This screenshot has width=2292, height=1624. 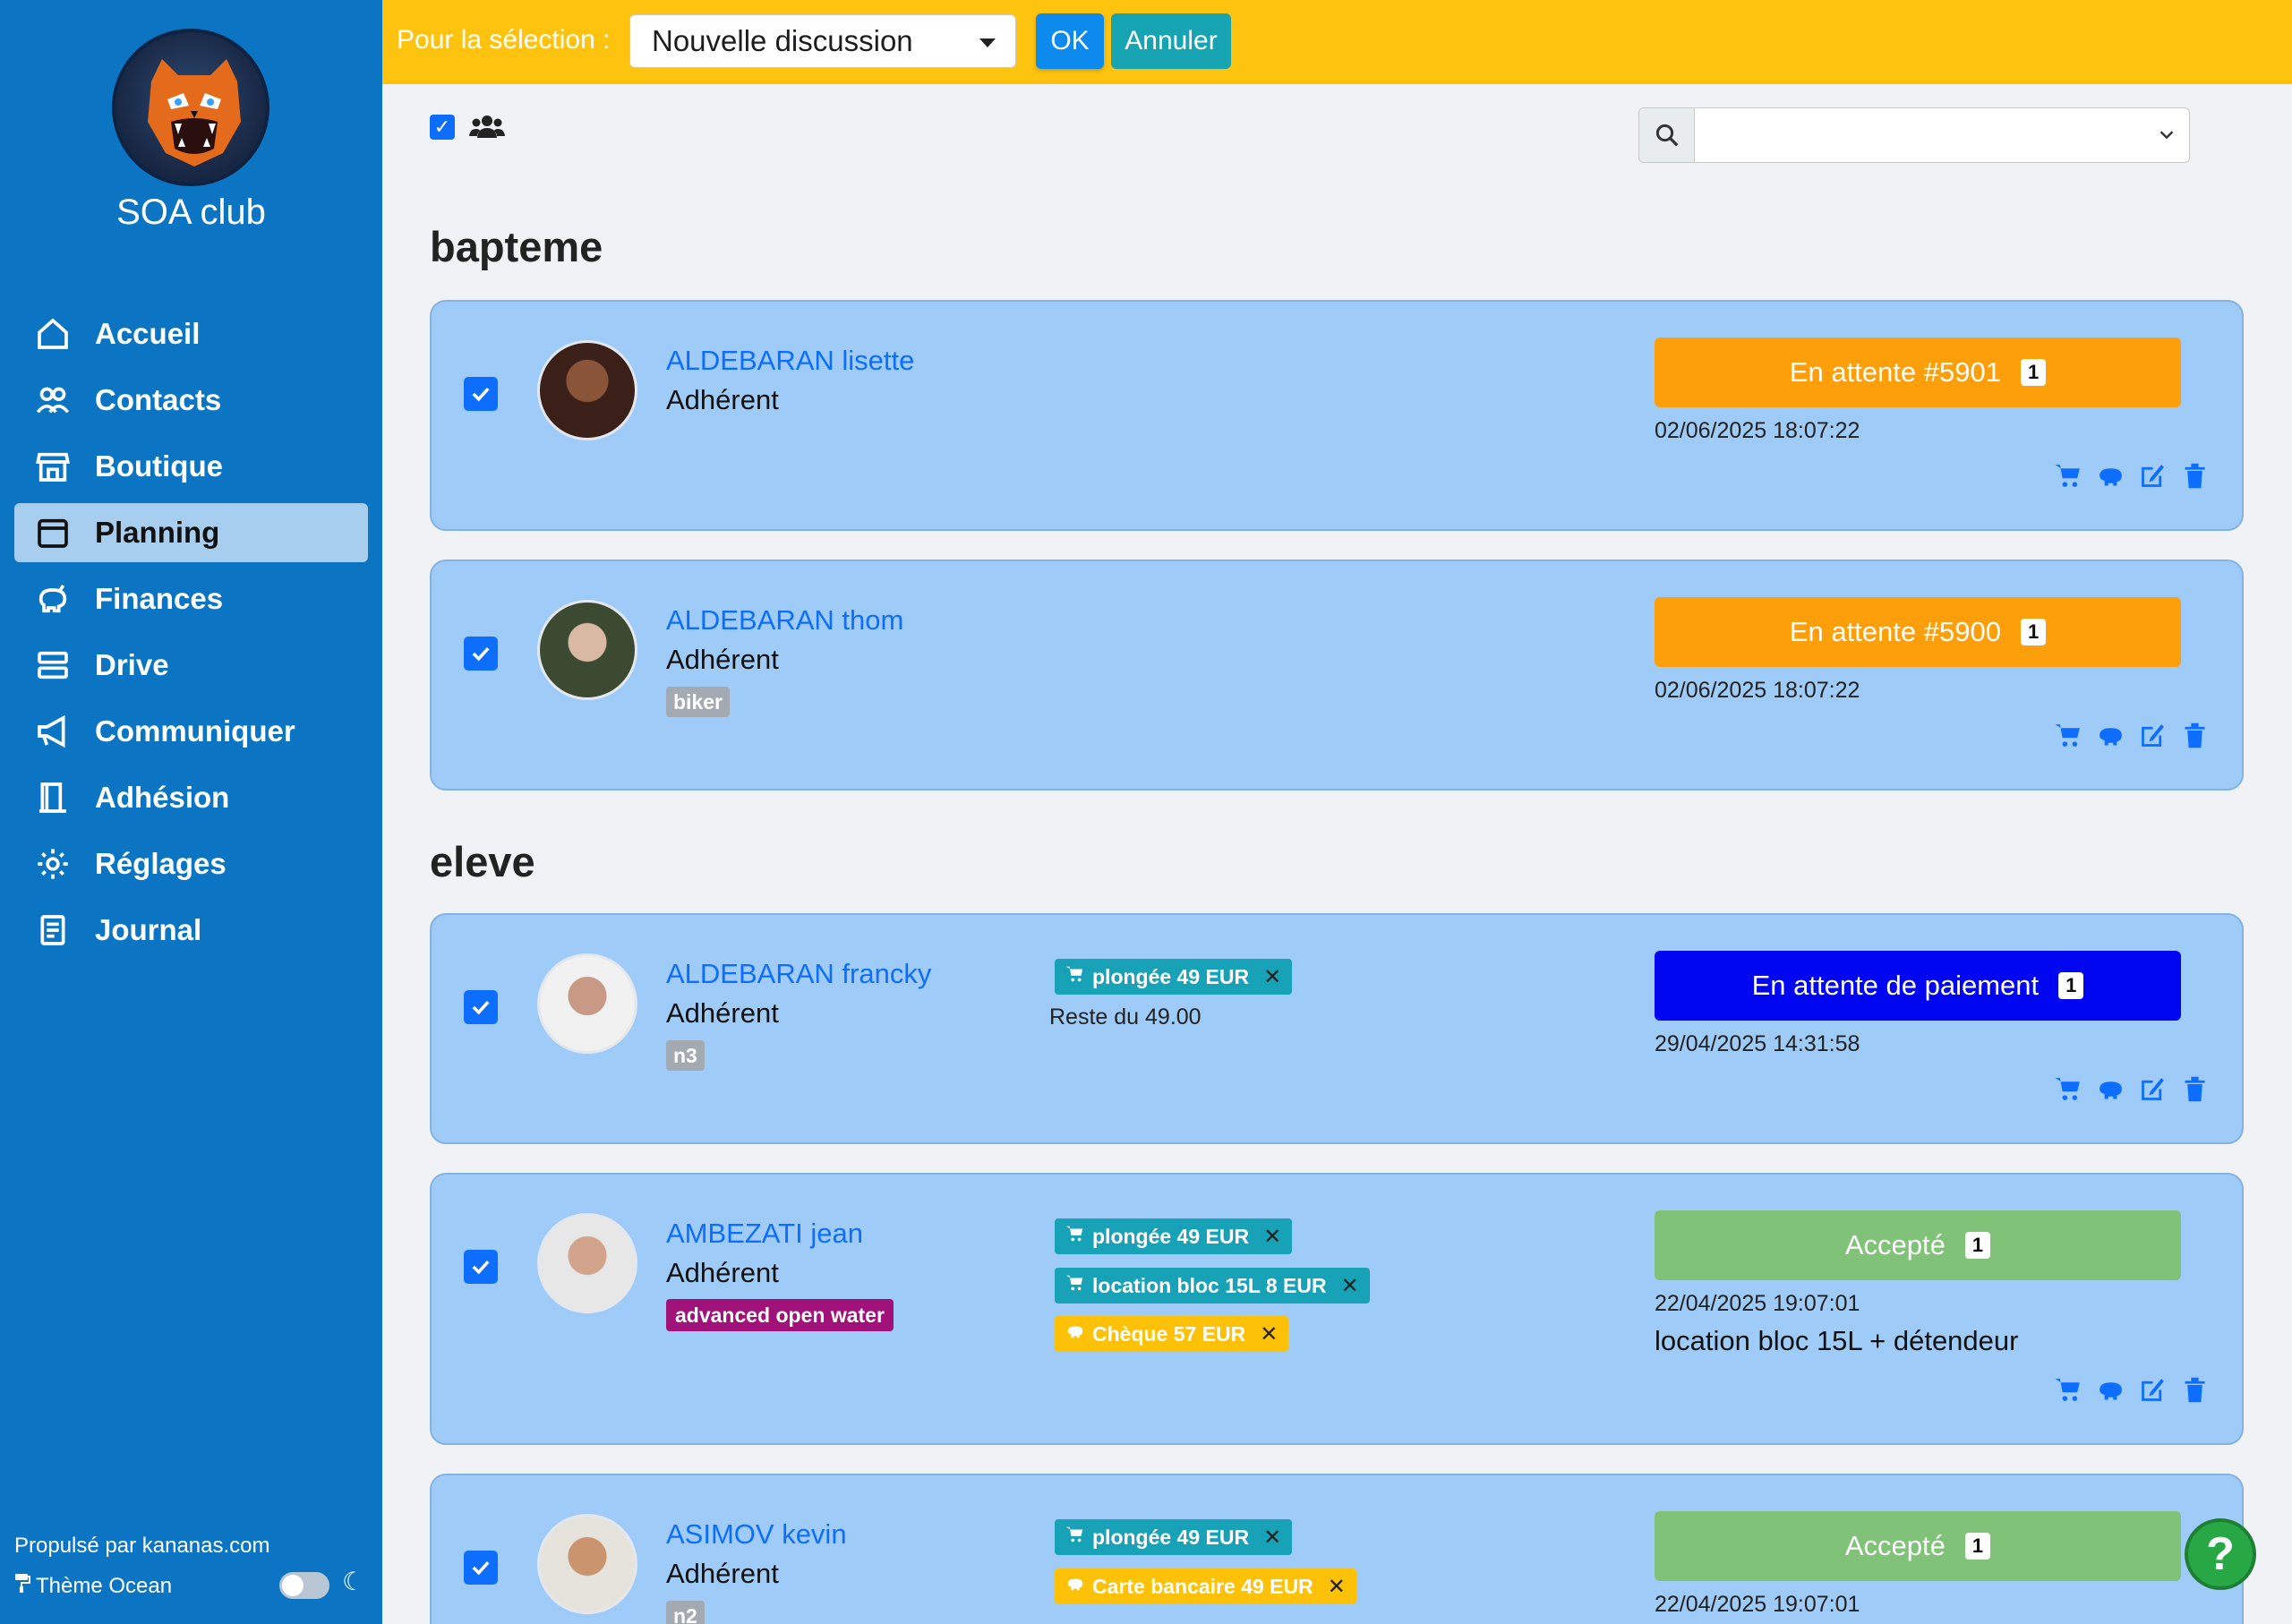 What do you see at coordinates (53, 532) in the screenshot?
I see `calendar-icon` at bounding box center [53, 532].